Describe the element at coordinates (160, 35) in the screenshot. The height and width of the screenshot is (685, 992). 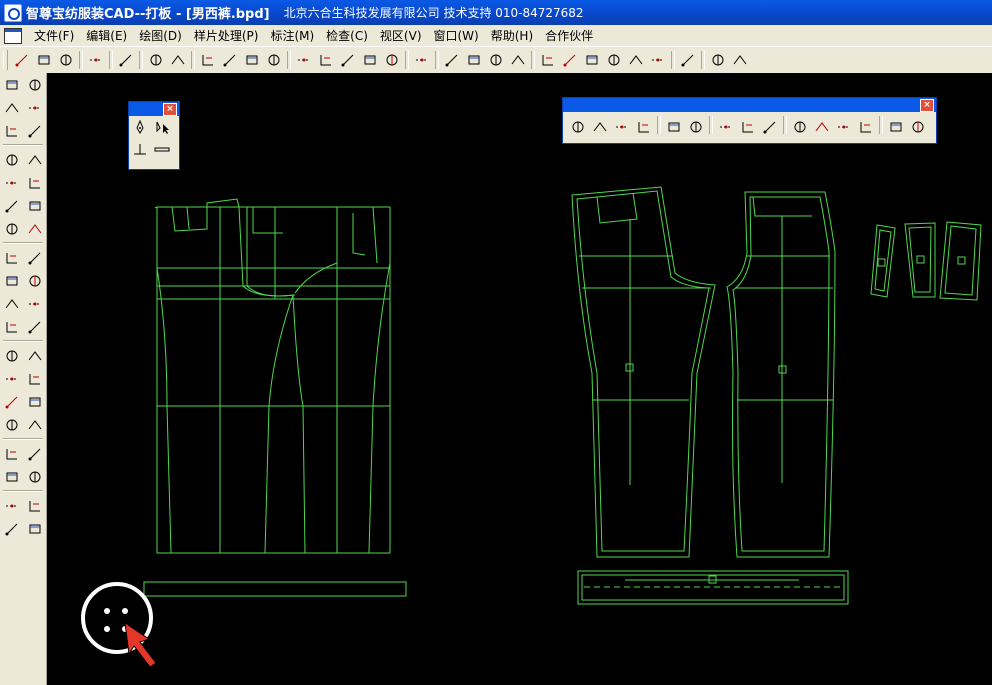
I see `menu-draw: 绘图(D)` at that location.